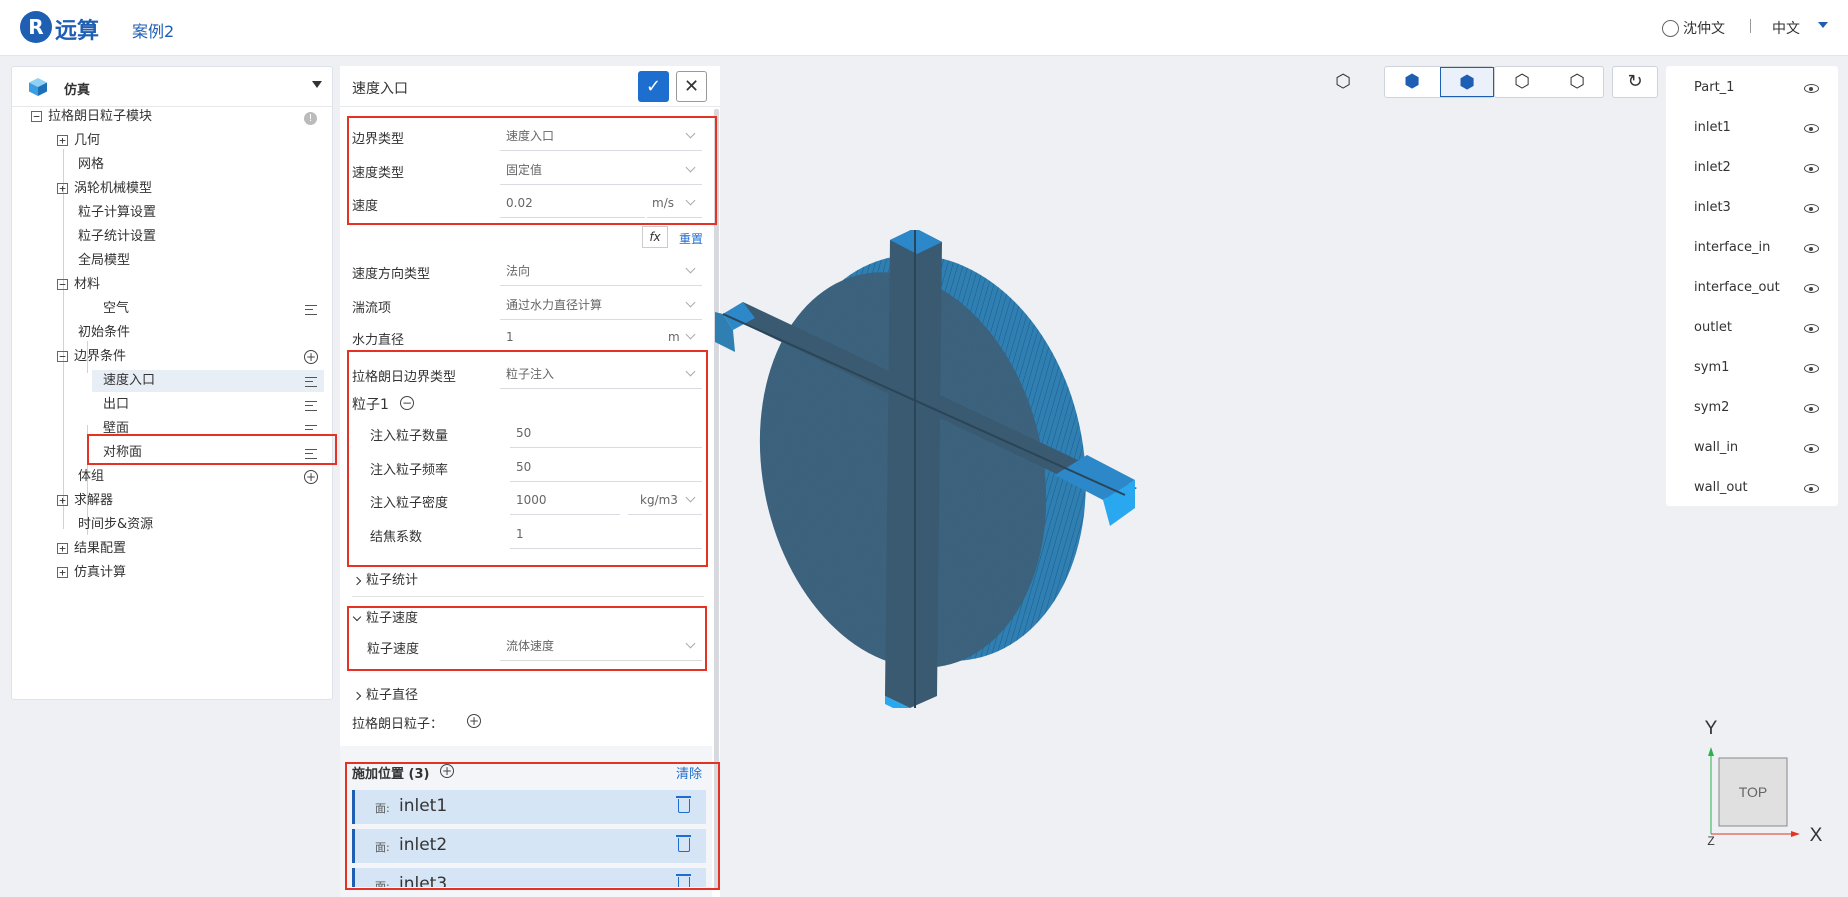 This screenshot has width=1848, height=897. Describe the element at coordinates (153, 30) in the screenshot. I see `project-name: 案例2` at that location.